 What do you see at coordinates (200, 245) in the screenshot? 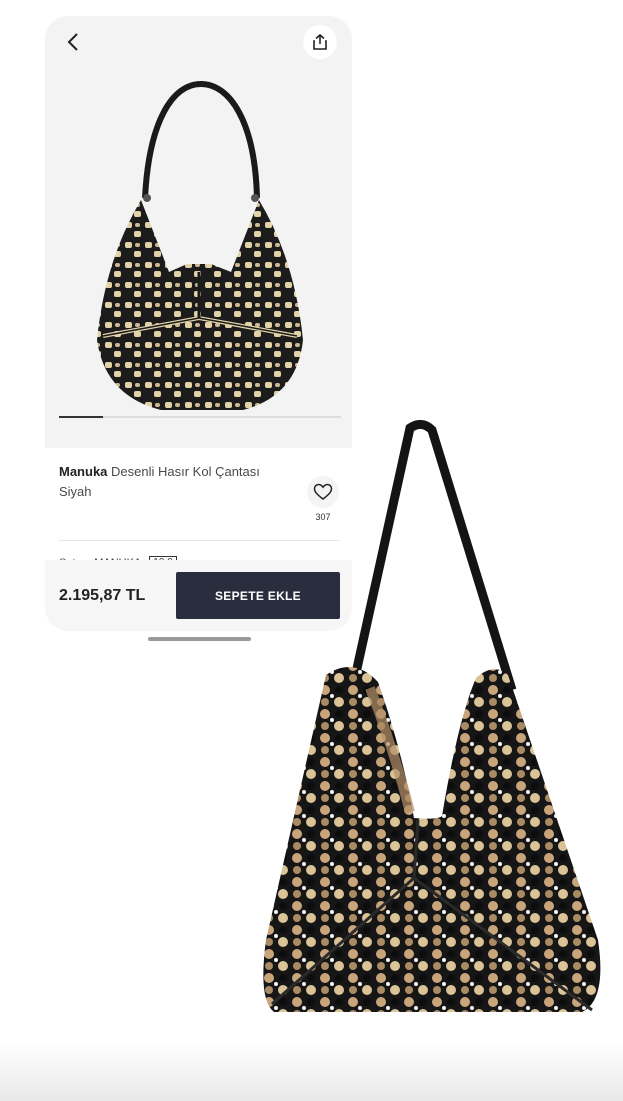
I see `product-image` at bounding box center [200, 245].